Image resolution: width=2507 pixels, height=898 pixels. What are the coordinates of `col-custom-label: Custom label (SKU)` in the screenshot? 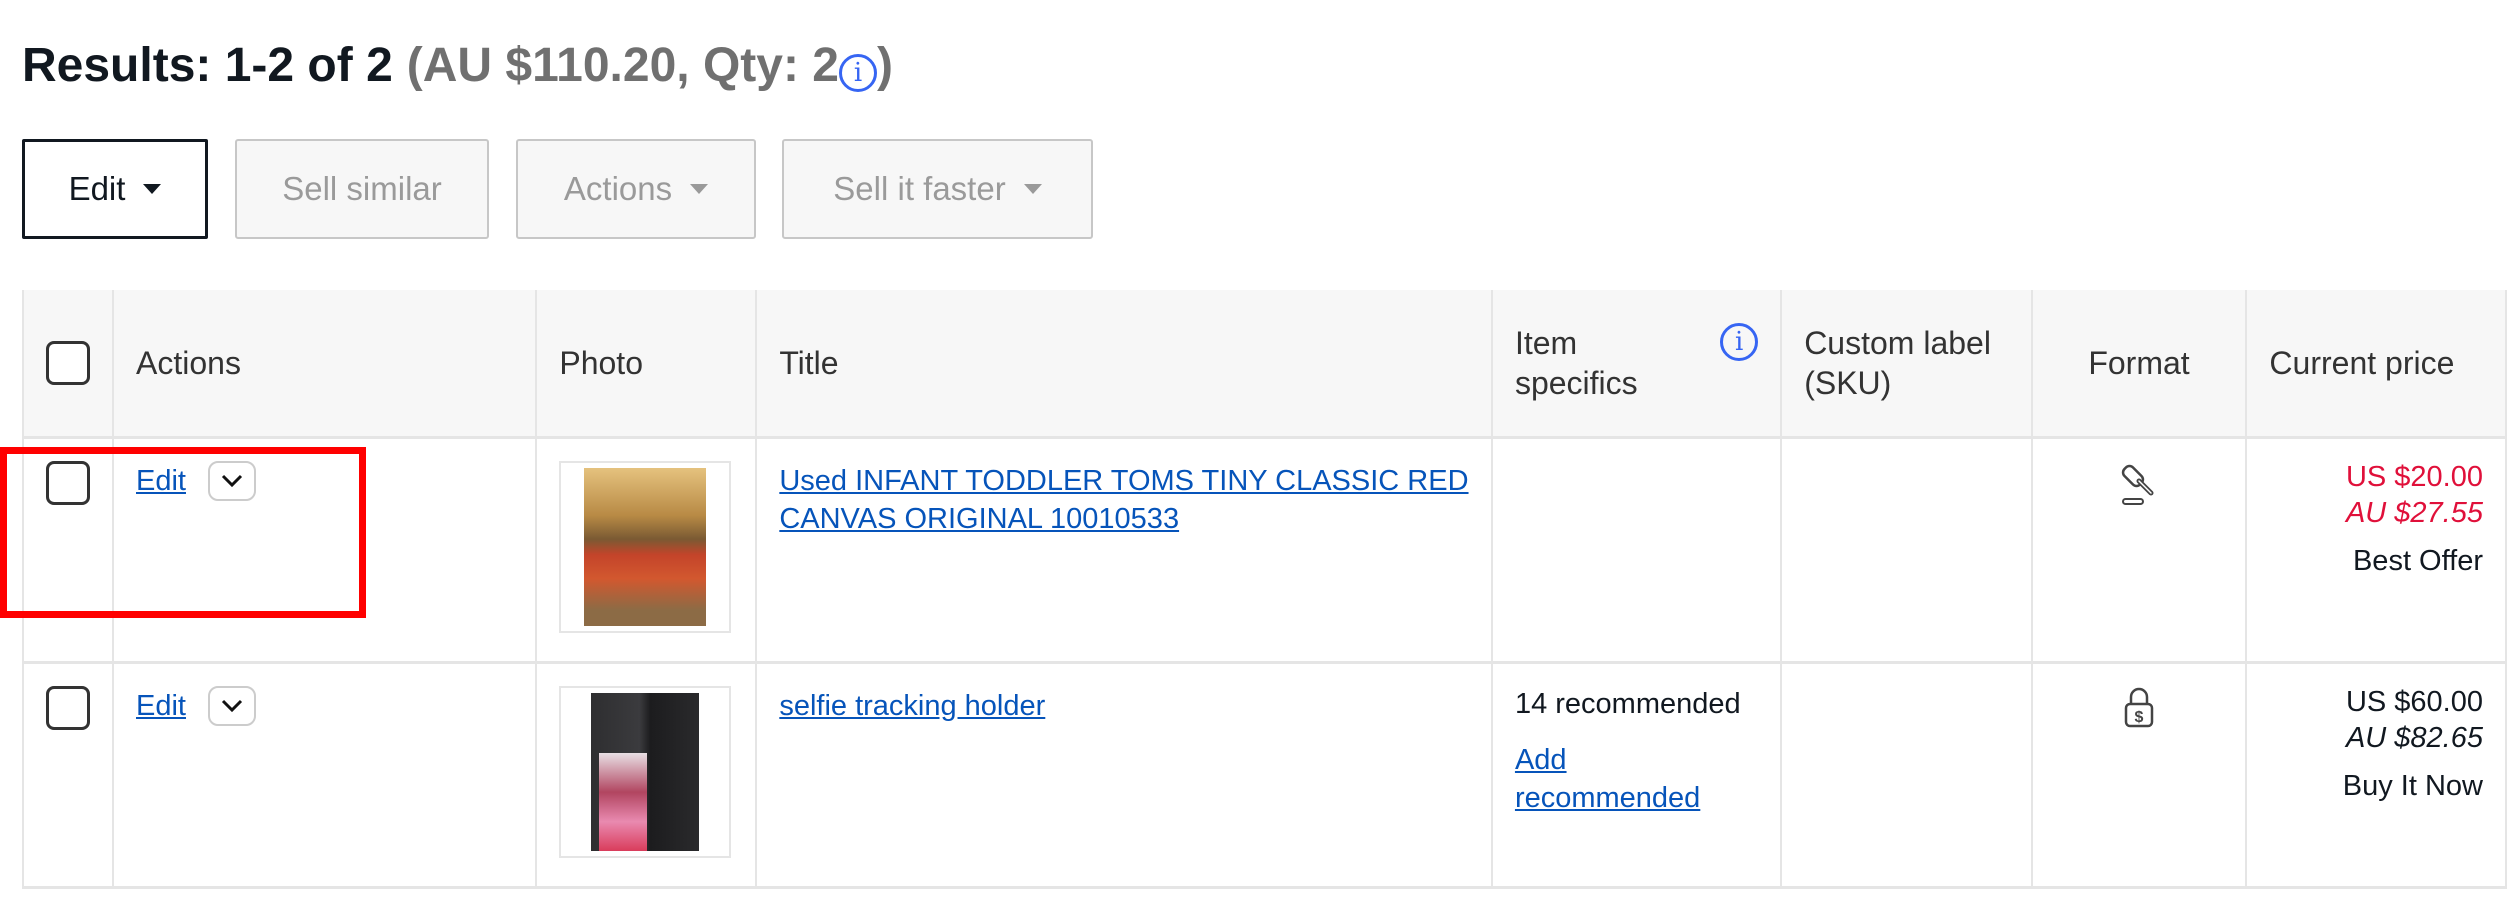 It's located at (1906, 363).